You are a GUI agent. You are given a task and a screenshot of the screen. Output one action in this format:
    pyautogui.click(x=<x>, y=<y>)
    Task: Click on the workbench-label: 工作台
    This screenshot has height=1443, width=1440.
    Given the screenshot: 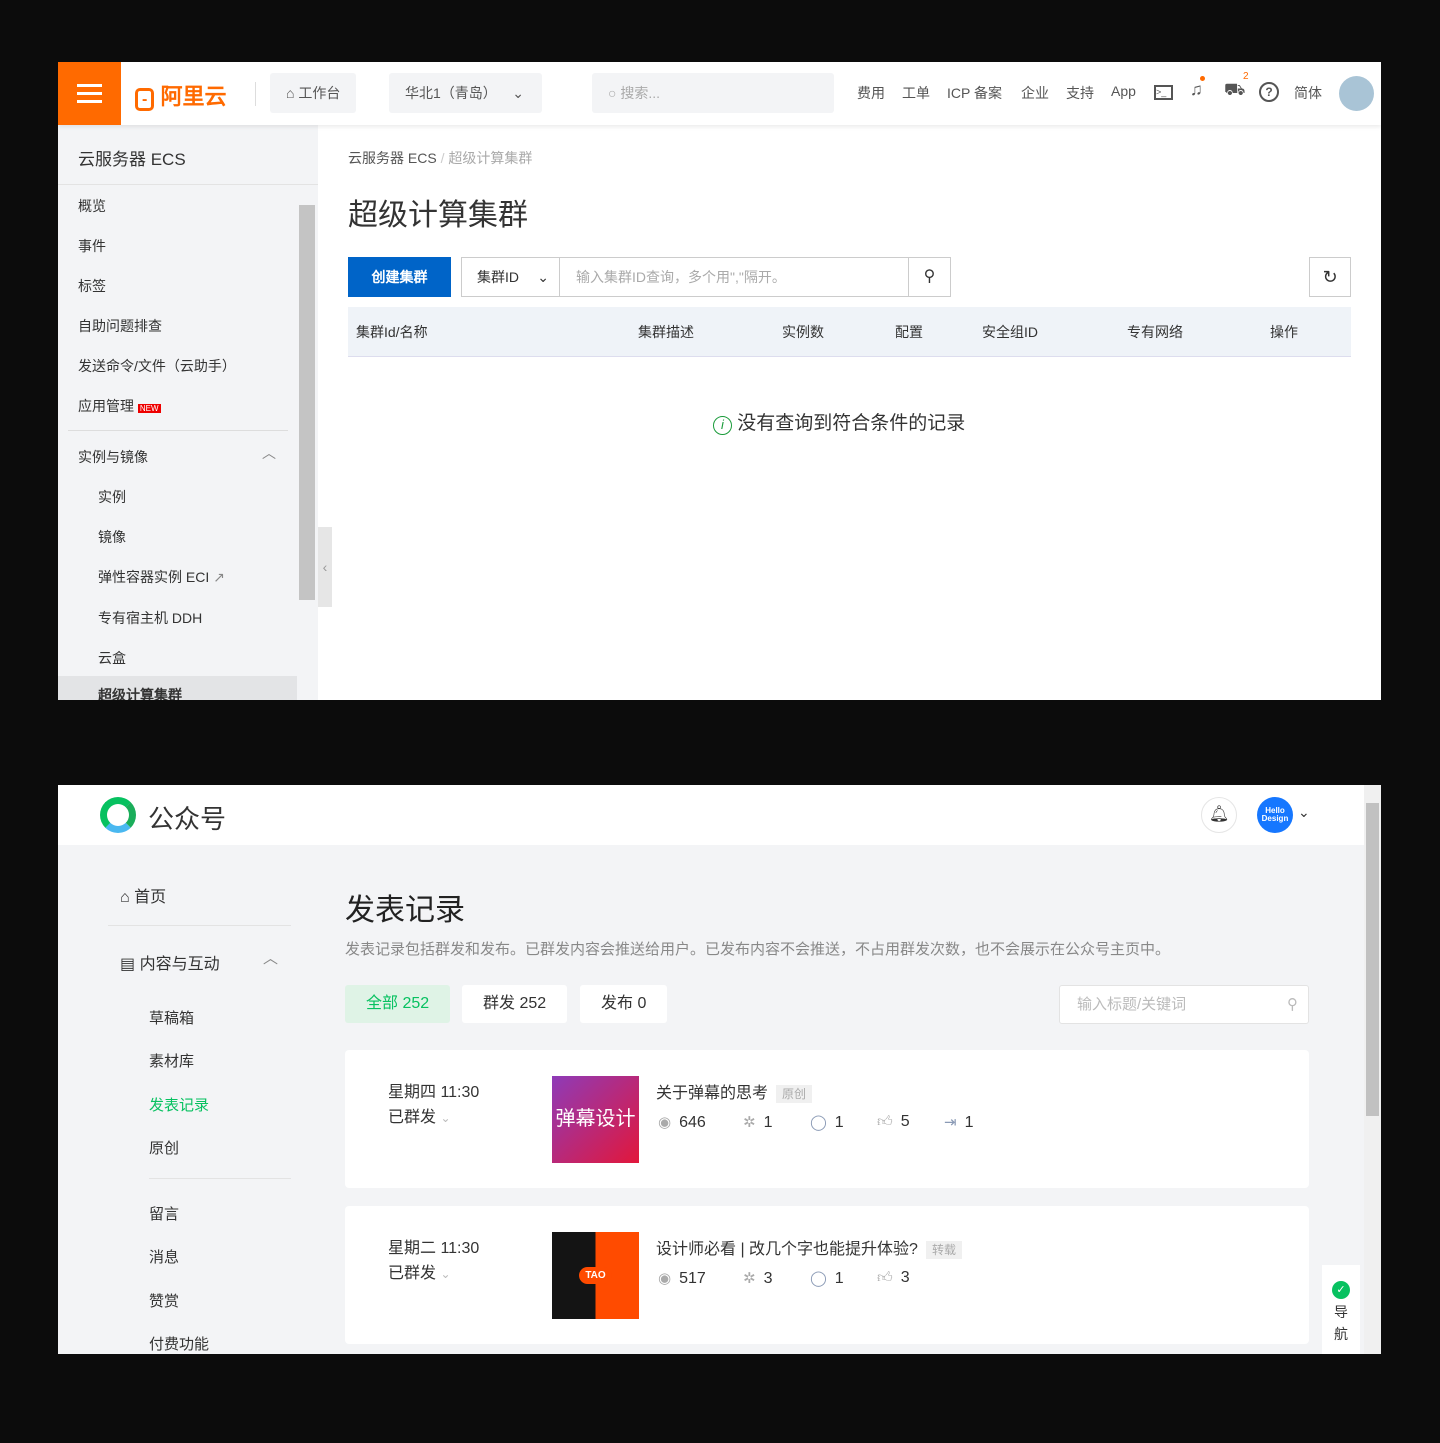 What is the action you would take?
    pyautogui.click(x=319, y=93)
    